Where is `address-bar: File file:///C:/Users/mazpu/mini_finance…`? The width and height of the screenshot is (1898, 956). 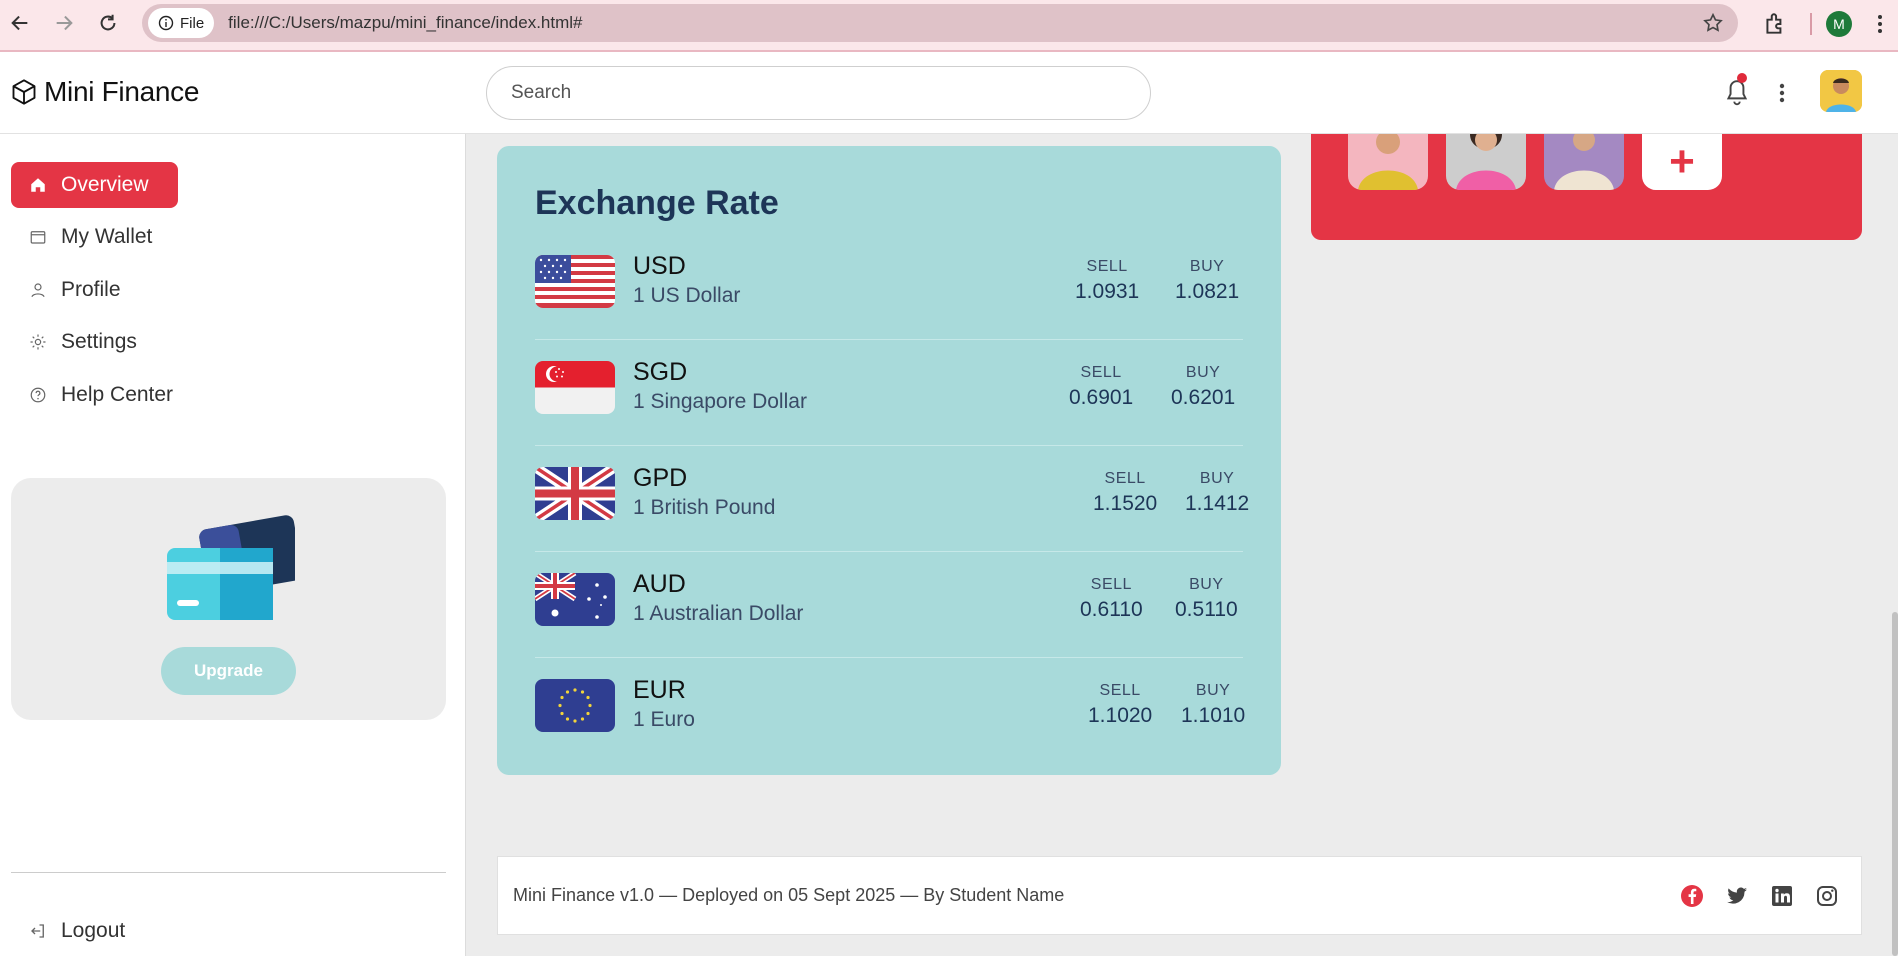
address-bar: File file:///C:/Users/mazpu/mini_finance… is located at coordinates (940, 23).